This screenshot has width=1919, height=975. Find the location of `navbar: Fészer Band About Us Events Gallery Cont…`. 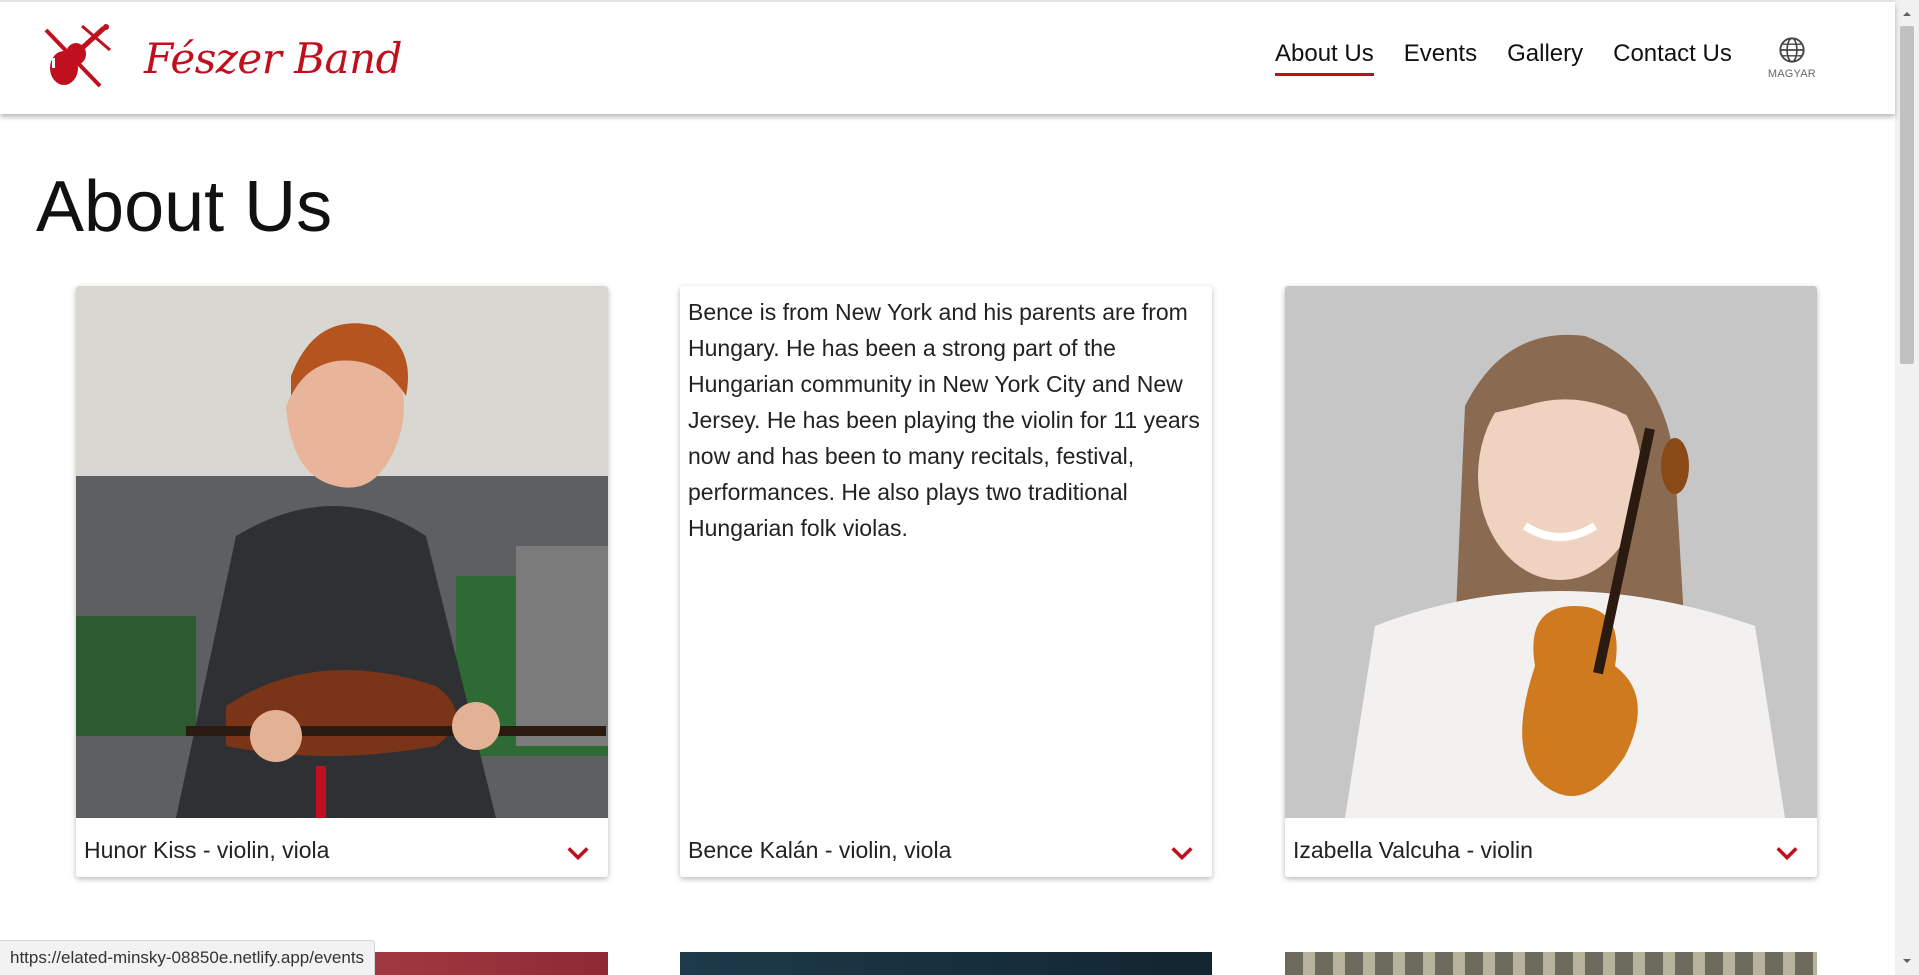

navbar: Fészer Band About Us Events Gallery Cont… is located at coordinates (947, 58).